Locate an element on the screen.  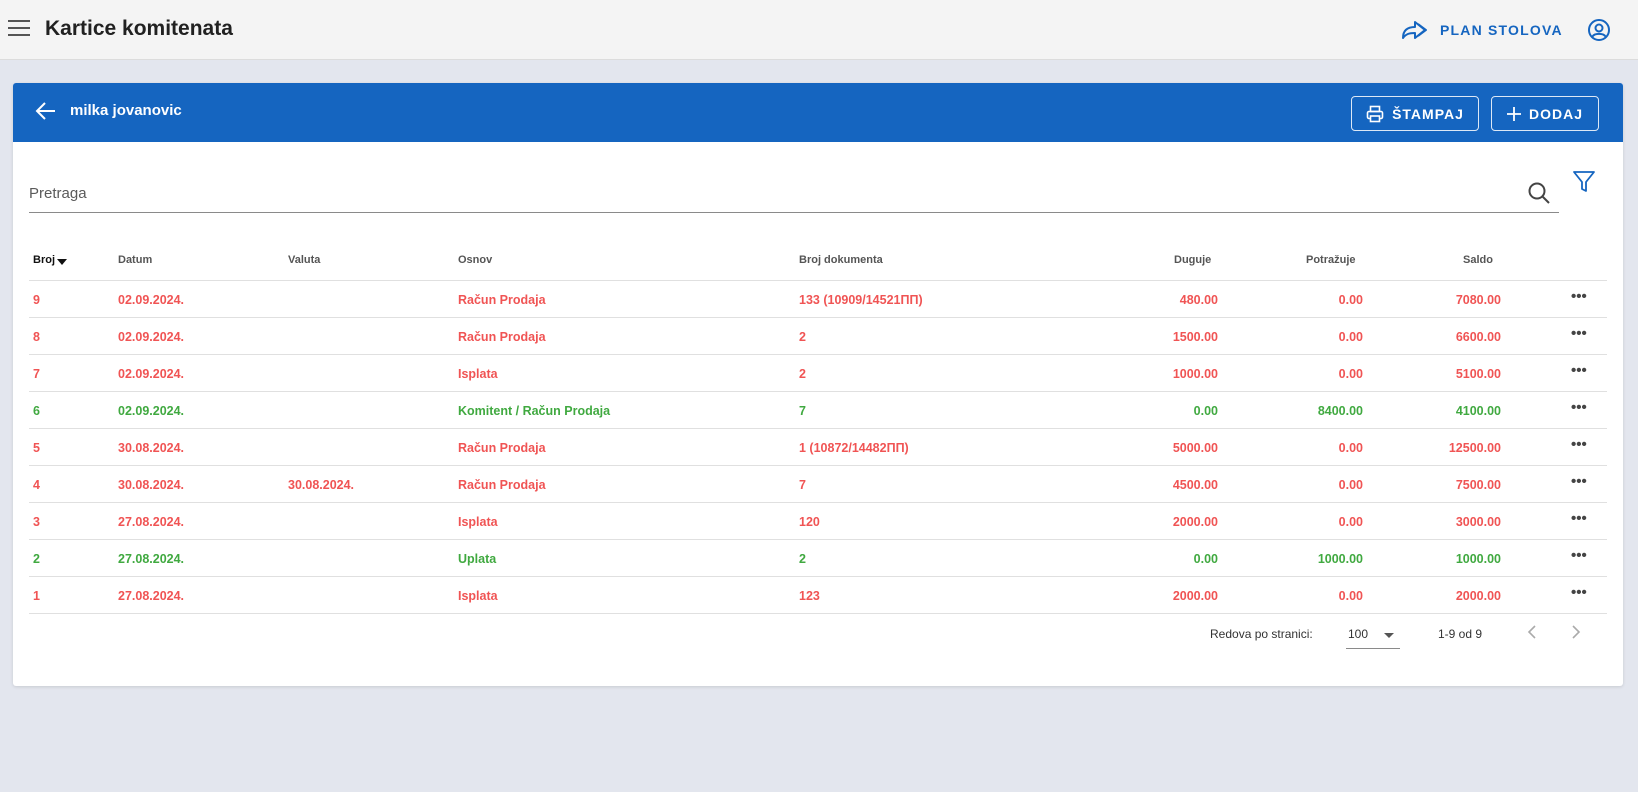
search-field is located at coordinates (794, 193).